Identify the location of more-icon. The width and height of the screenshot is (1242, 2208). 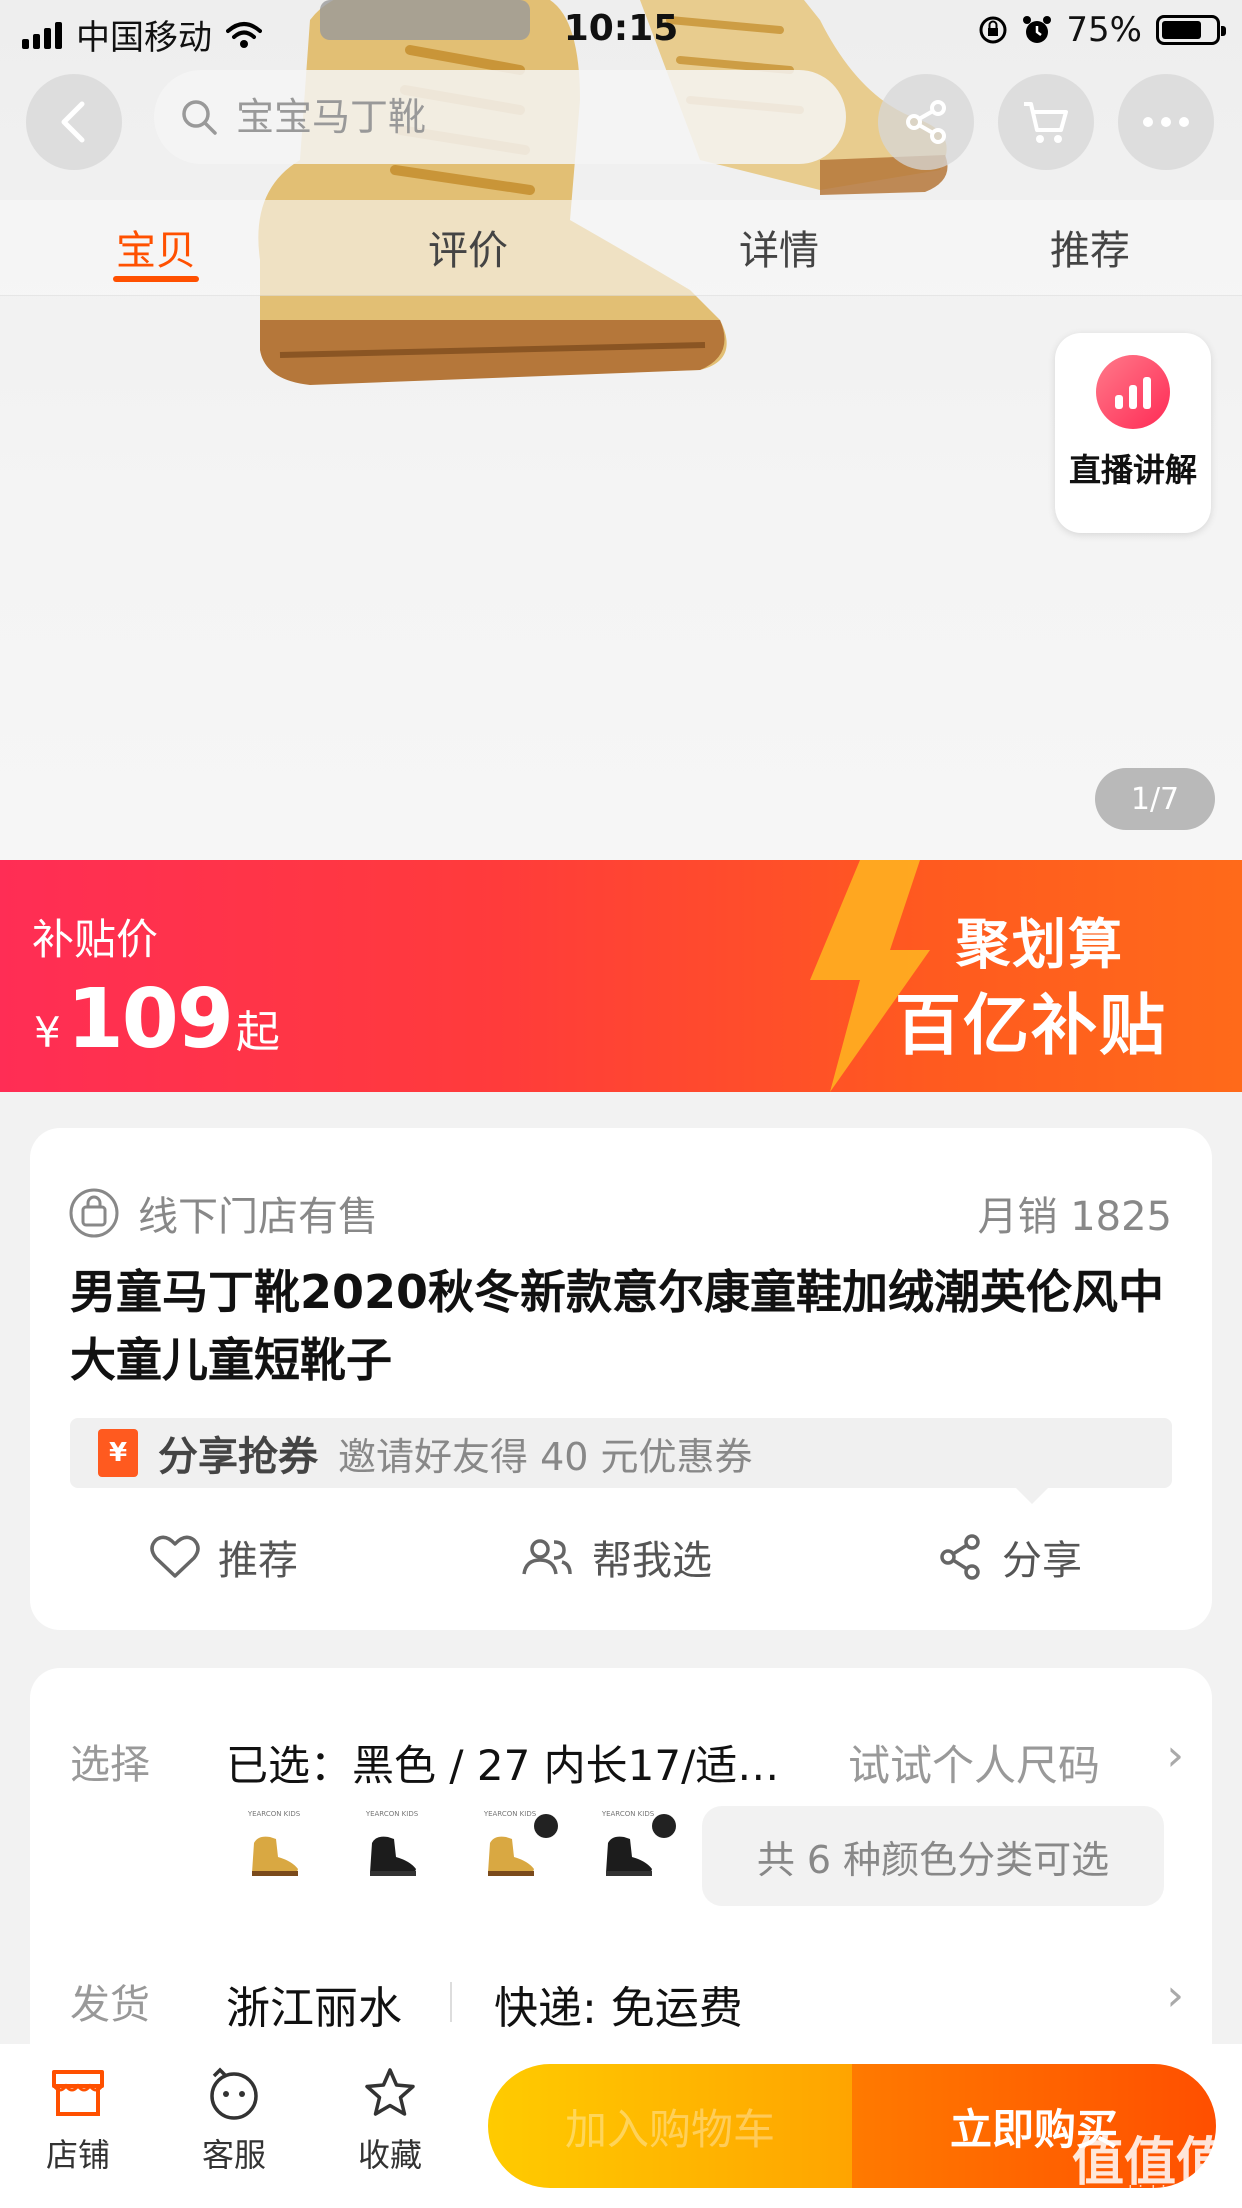
(1166, 122).